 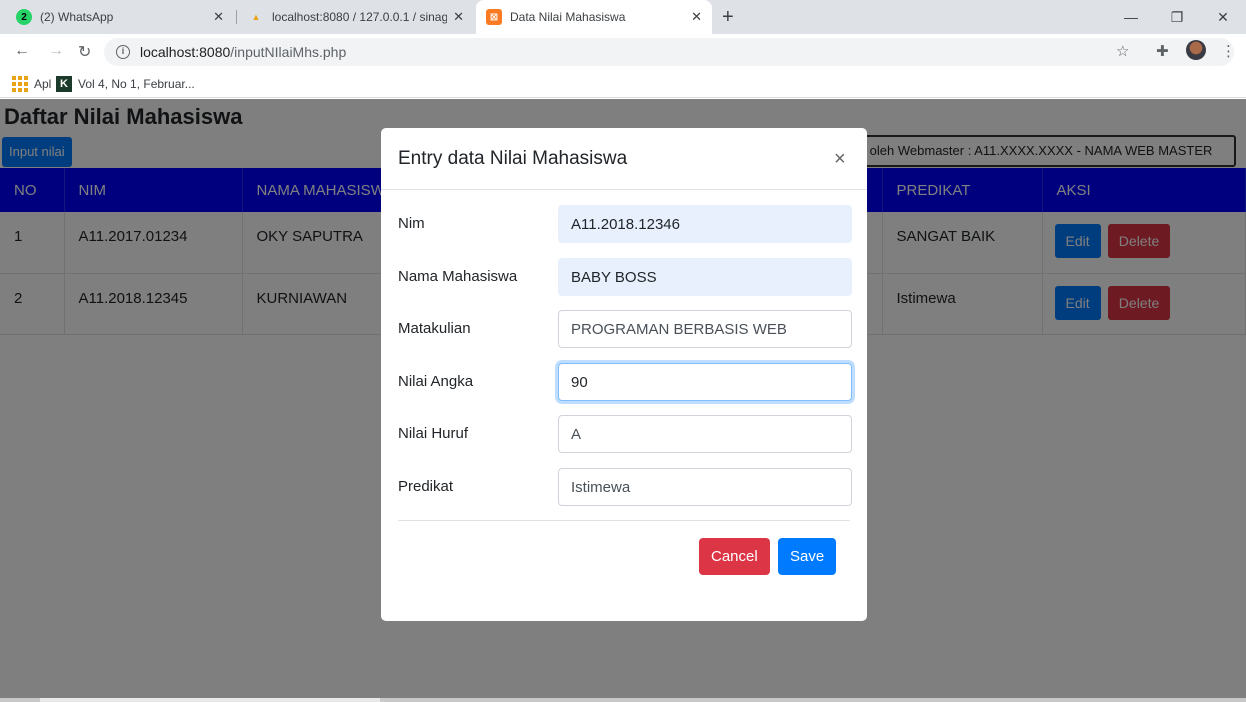 What do you see at coordinates (256, 17) in the screenshot?
I see `phpmyadmin-icon: ▲` at bounding box center [256, 17].